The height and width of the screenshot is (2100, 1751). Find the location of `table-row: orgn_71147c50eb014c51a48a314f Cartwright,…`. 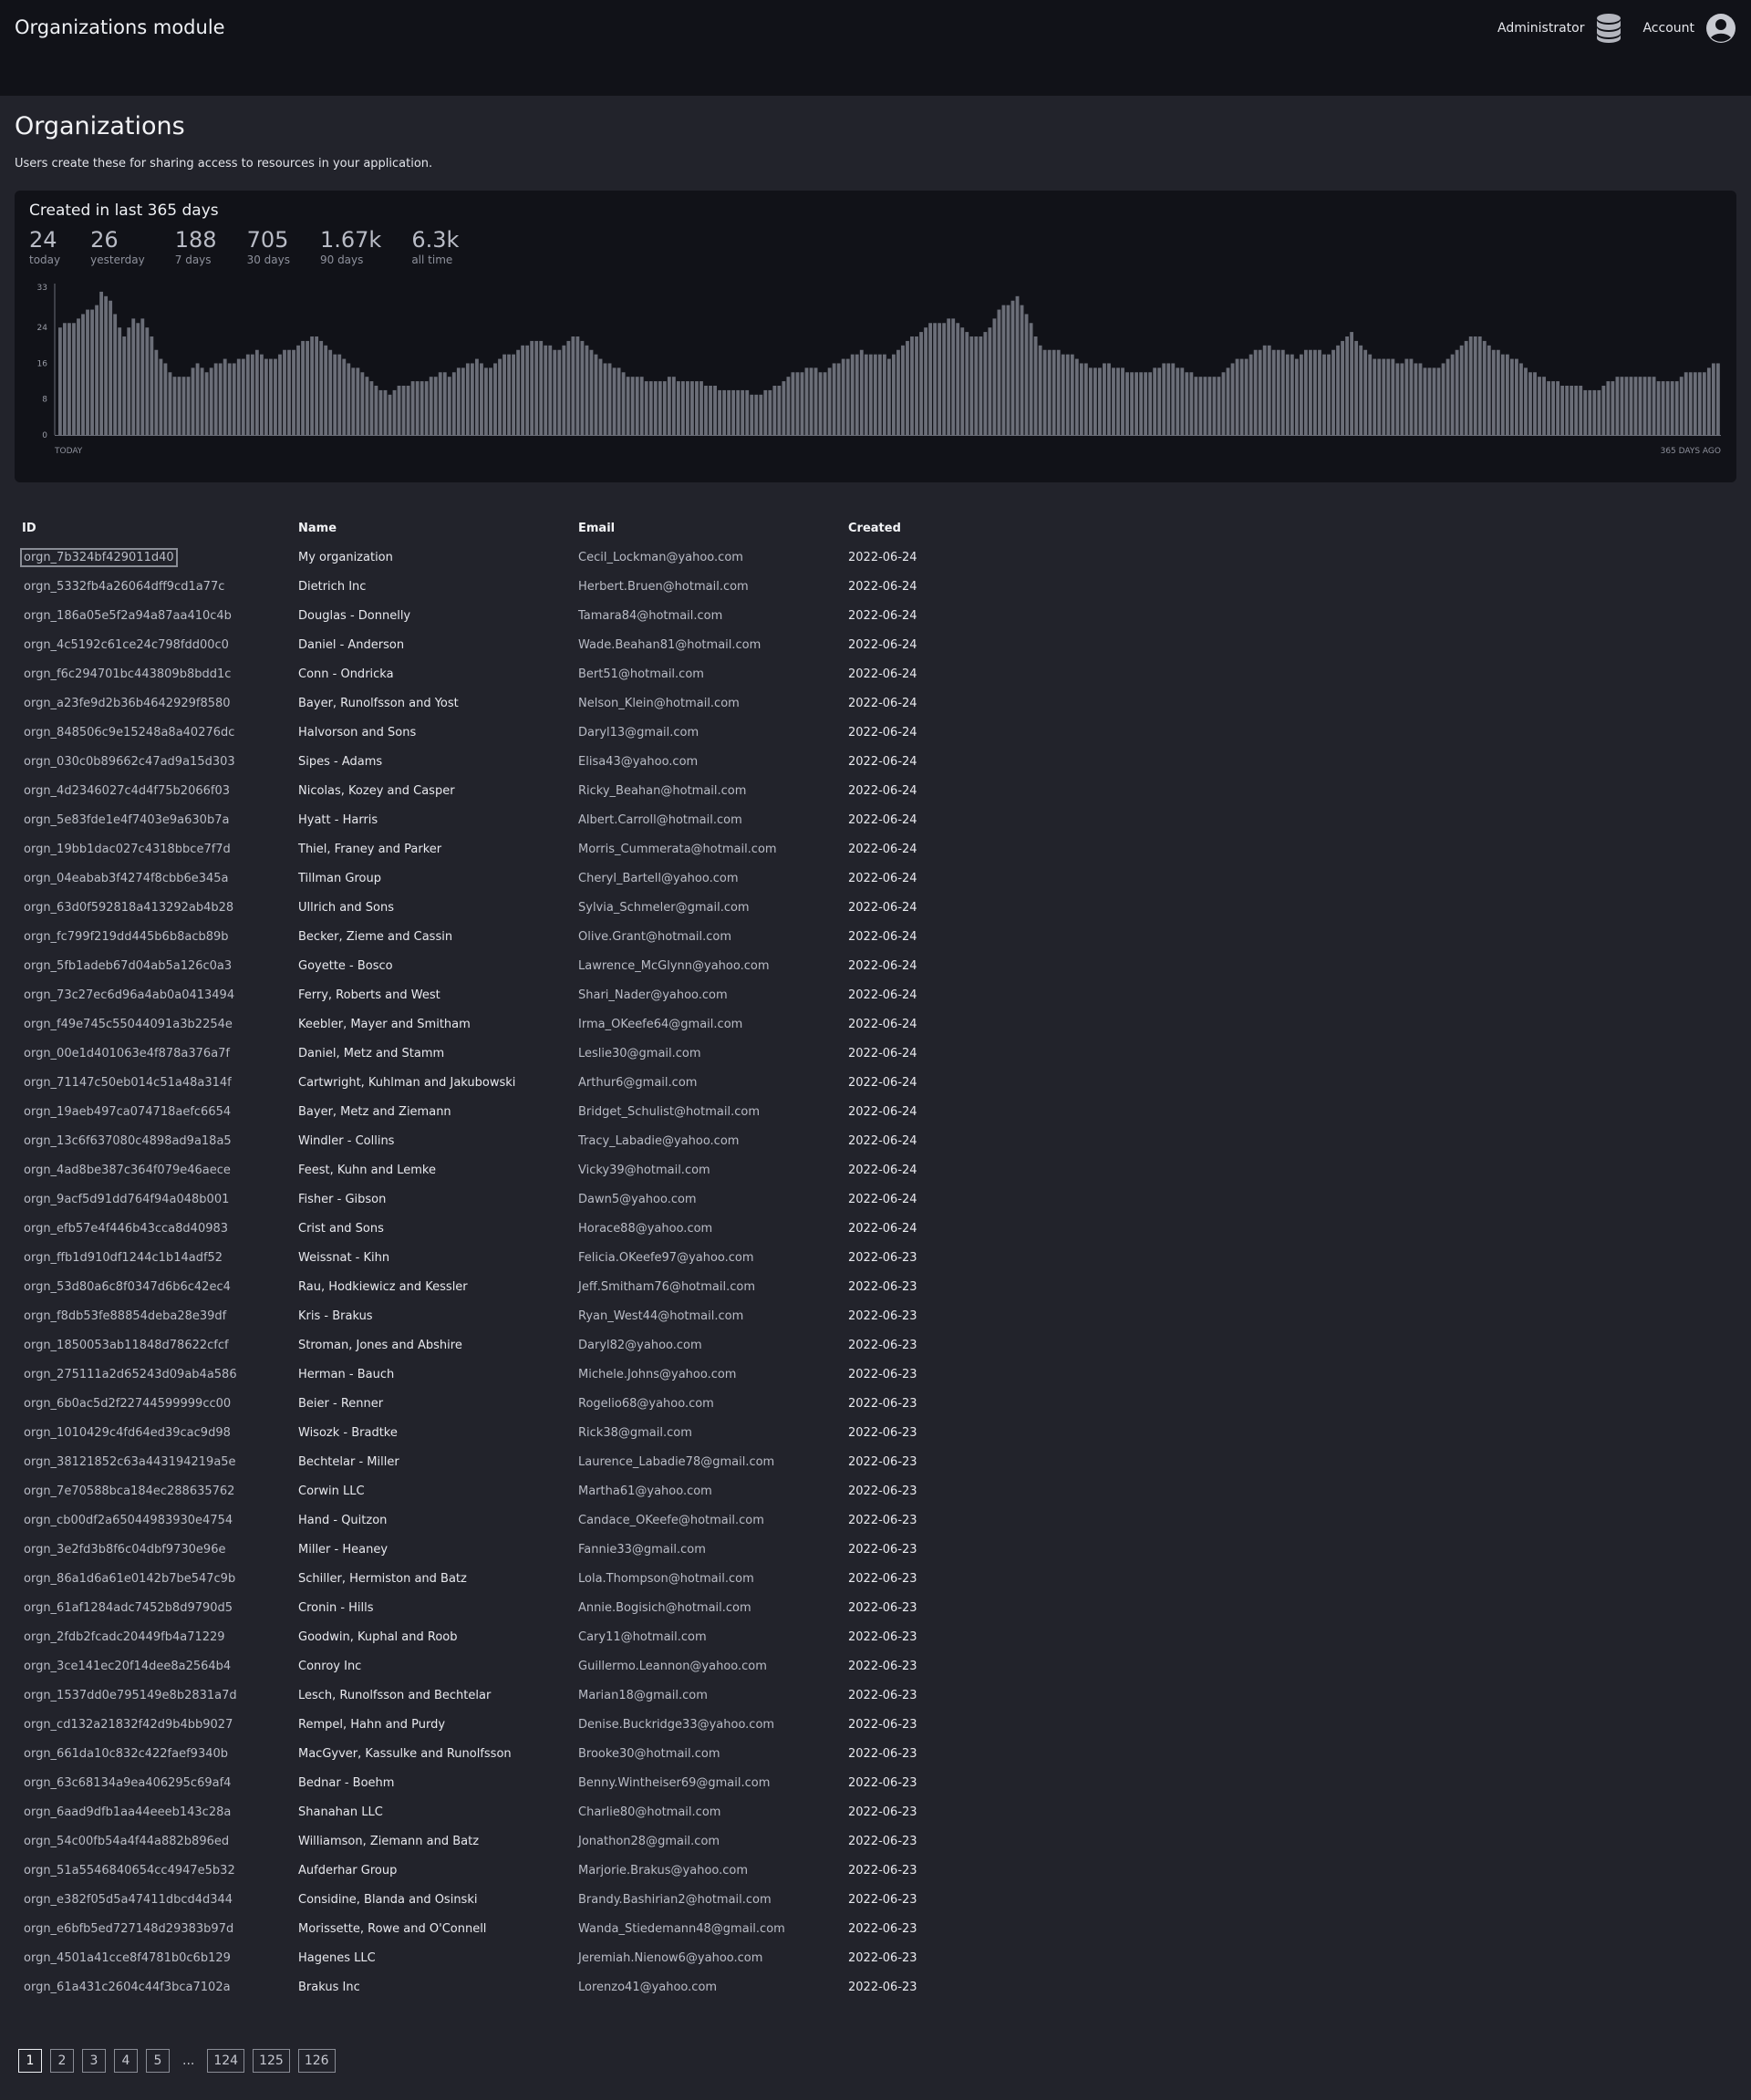

table-row: orgn_71147c50eb014c51a48a314f Cartwright,… is located at coordinates (500, 1082).